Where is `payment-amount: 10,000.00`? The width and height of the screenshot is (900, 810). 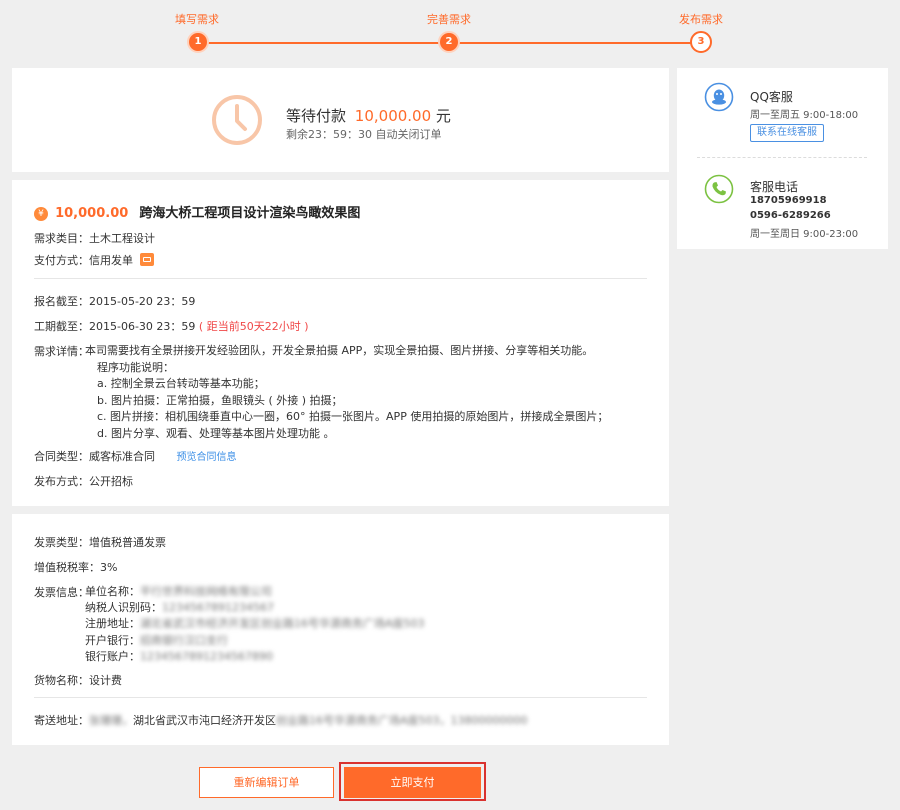
payment-amount: 10,000.00 is located at coordinates (393, 116).